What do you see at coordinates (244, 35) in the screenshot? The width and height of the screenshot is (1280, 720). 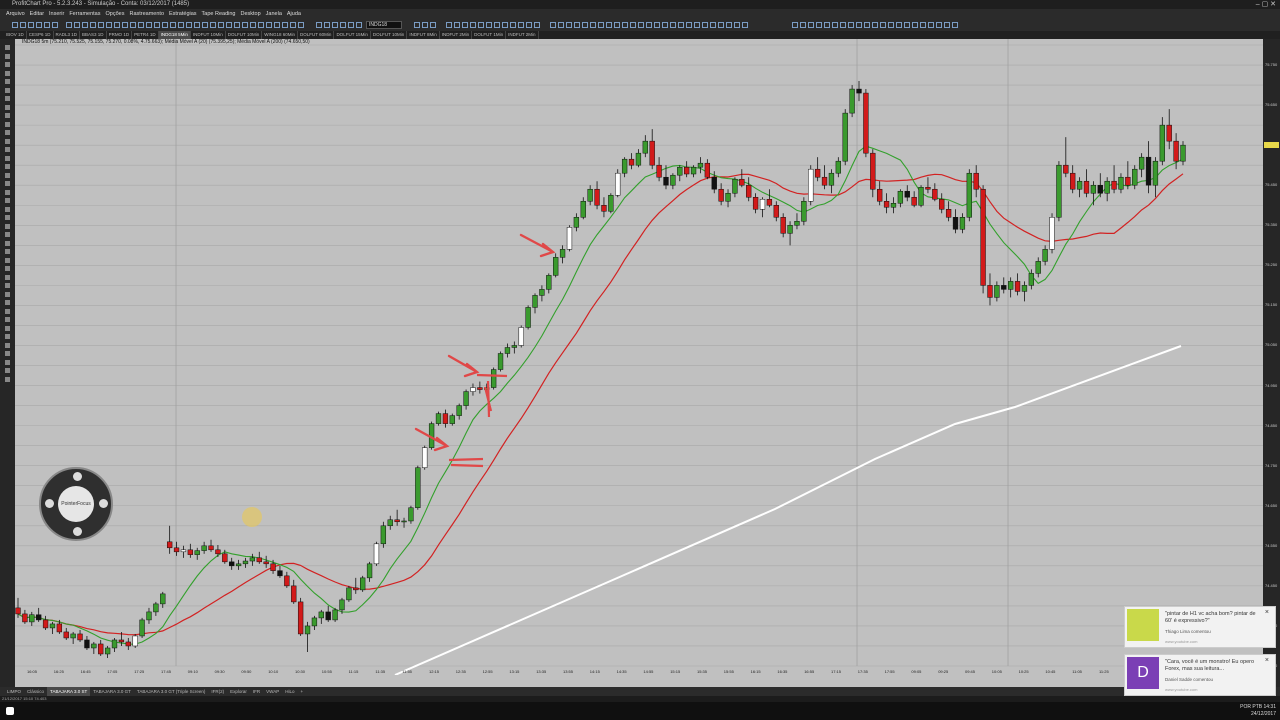 I see `tab-dolfut-10min: DOLFUT 10Min` at bounding box center [244, 35].